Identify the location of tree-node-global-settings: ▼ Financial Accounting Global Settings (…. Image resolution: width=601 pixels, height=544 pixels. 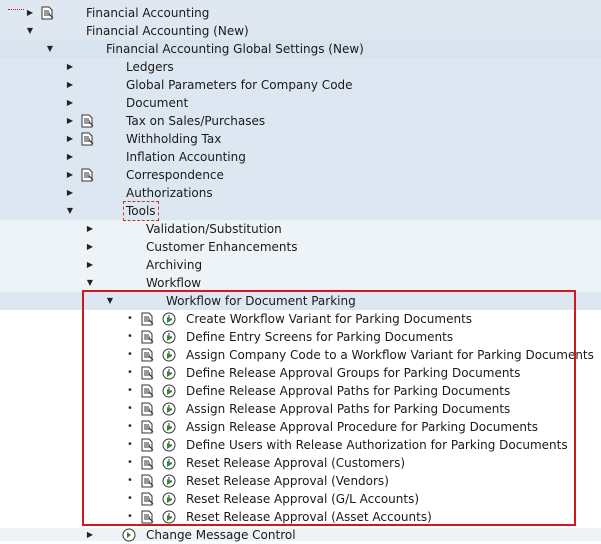
(300, 49).